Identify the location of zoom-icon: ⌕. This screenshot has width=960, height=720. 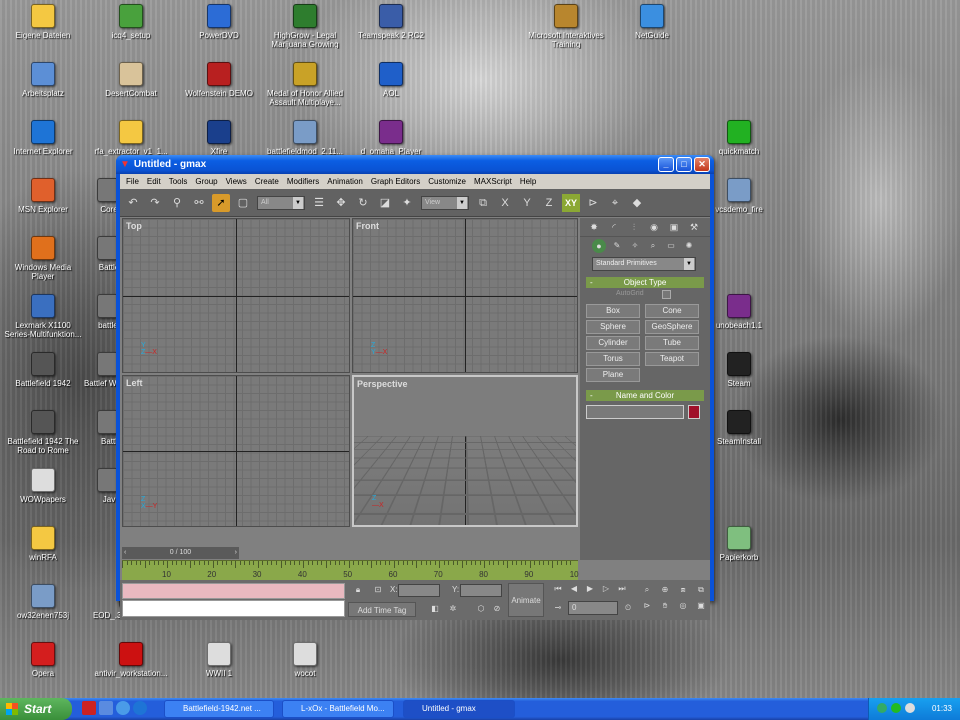
(647, 590).